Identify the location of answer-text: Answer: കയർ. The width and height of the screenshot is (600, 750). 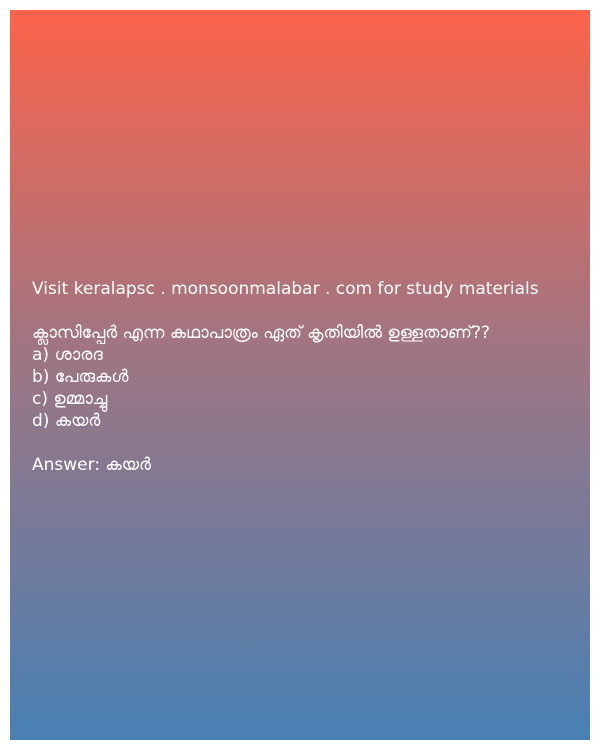
(91, 465).